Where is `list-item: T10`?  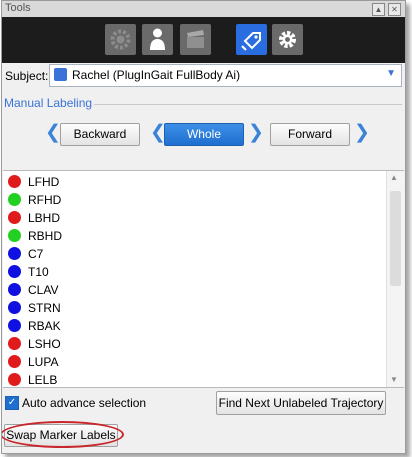
list-item: T10 is located at coordinates (193, 272).